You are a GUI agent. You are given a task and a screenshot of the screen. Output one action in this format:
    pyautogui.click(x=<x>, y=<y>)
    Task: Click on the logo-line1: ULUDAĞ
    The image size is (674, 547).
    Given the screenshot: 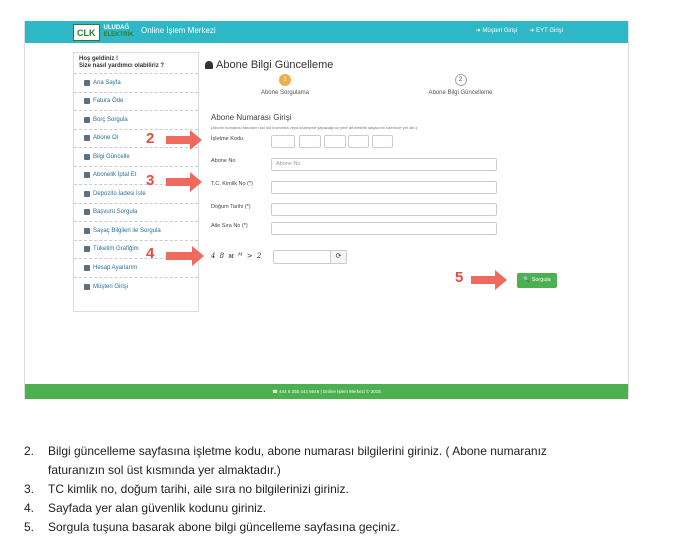 What is the action you would take?
    pyautogui.click(x=116, y=28)
    